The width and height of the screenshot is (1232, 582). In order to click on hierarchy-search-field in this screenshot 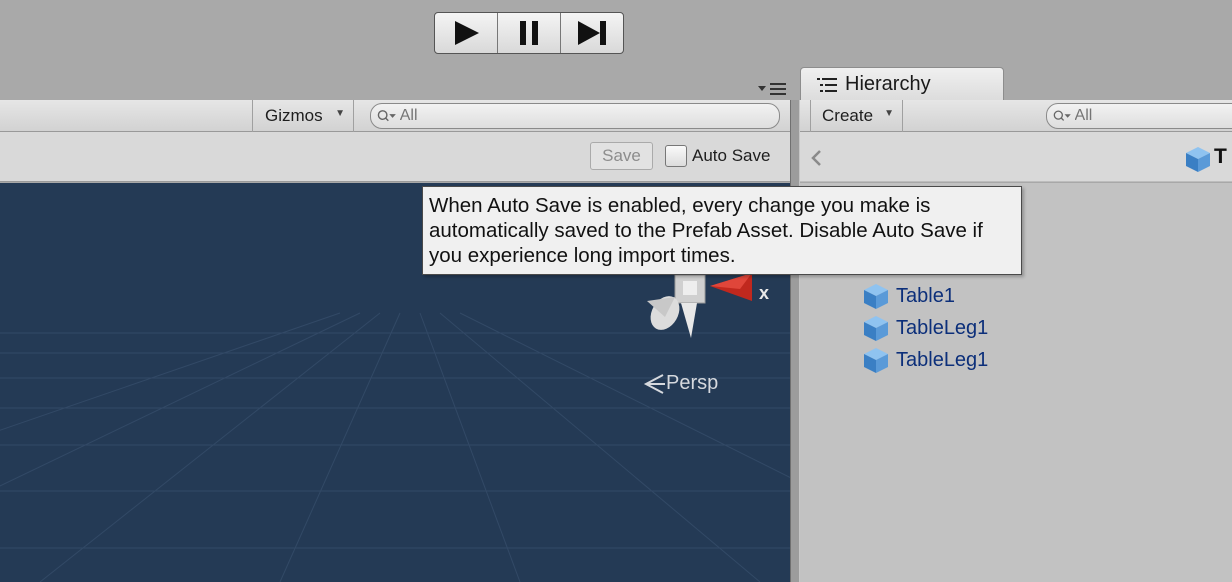, I will do `click(1139, 116)`.